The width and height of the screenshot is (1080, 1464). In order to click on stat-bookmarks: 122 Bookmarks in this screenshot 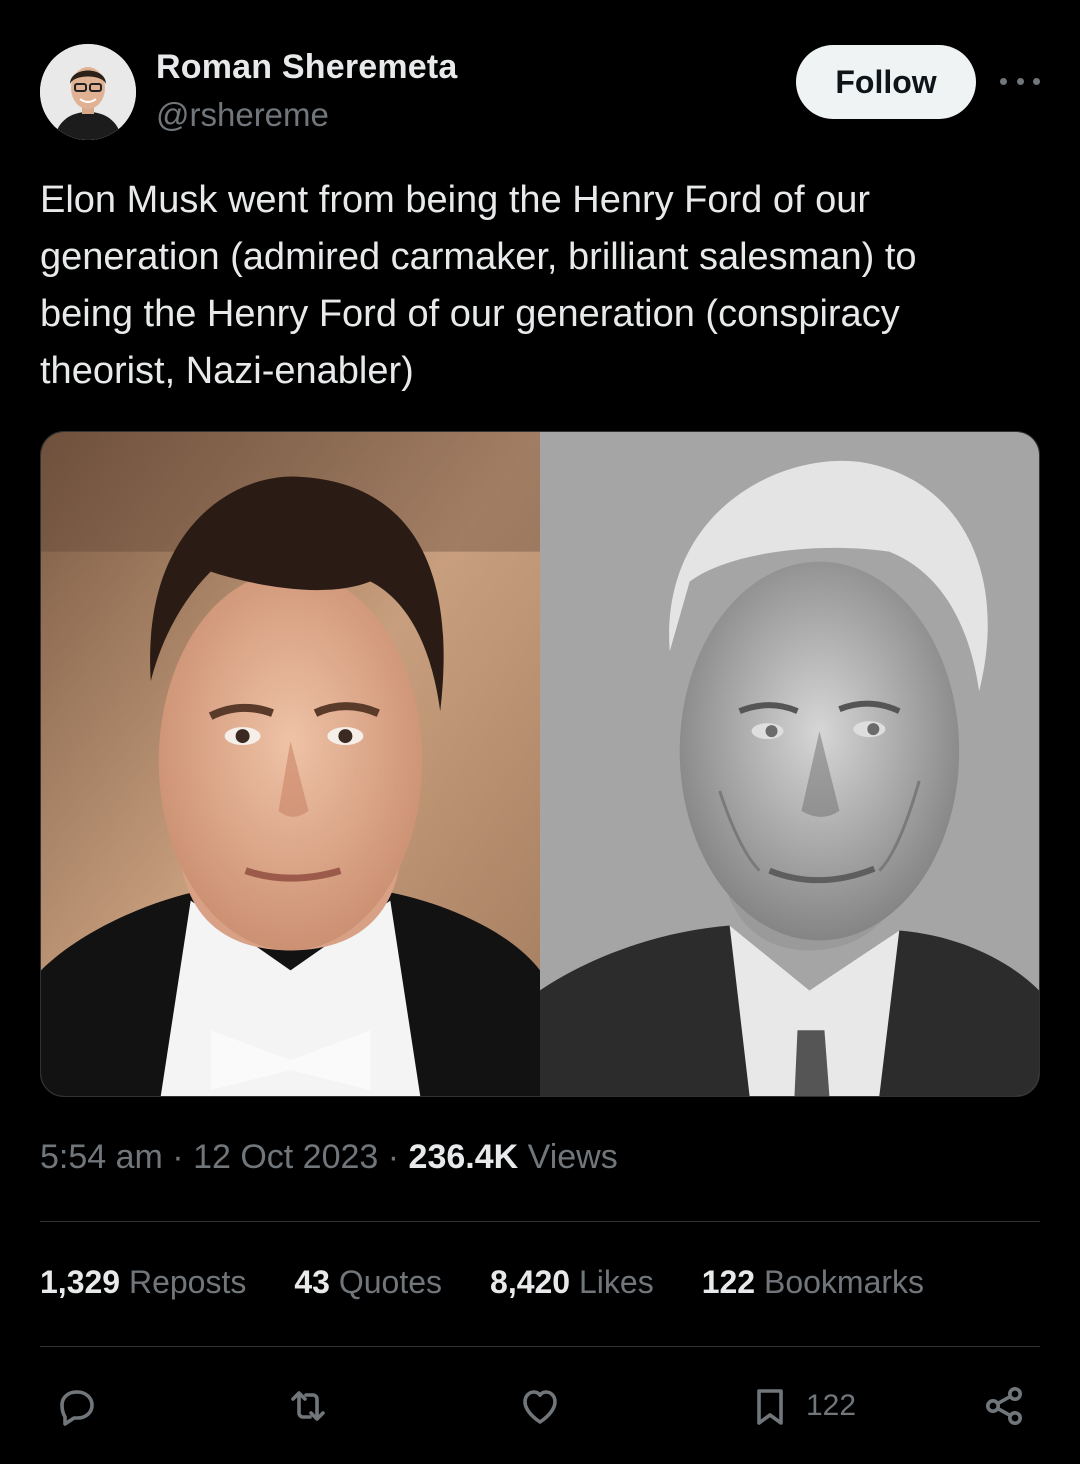, I will do `click(813, 1282)`.